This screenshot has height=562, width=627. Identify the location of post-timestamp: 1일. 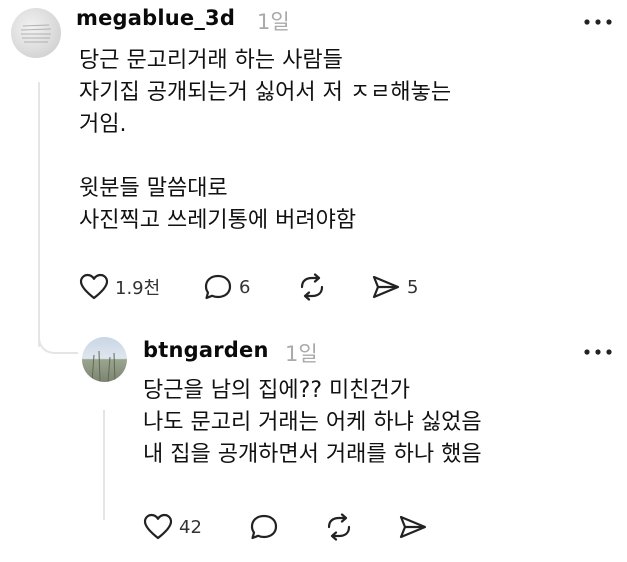
(273, 21).